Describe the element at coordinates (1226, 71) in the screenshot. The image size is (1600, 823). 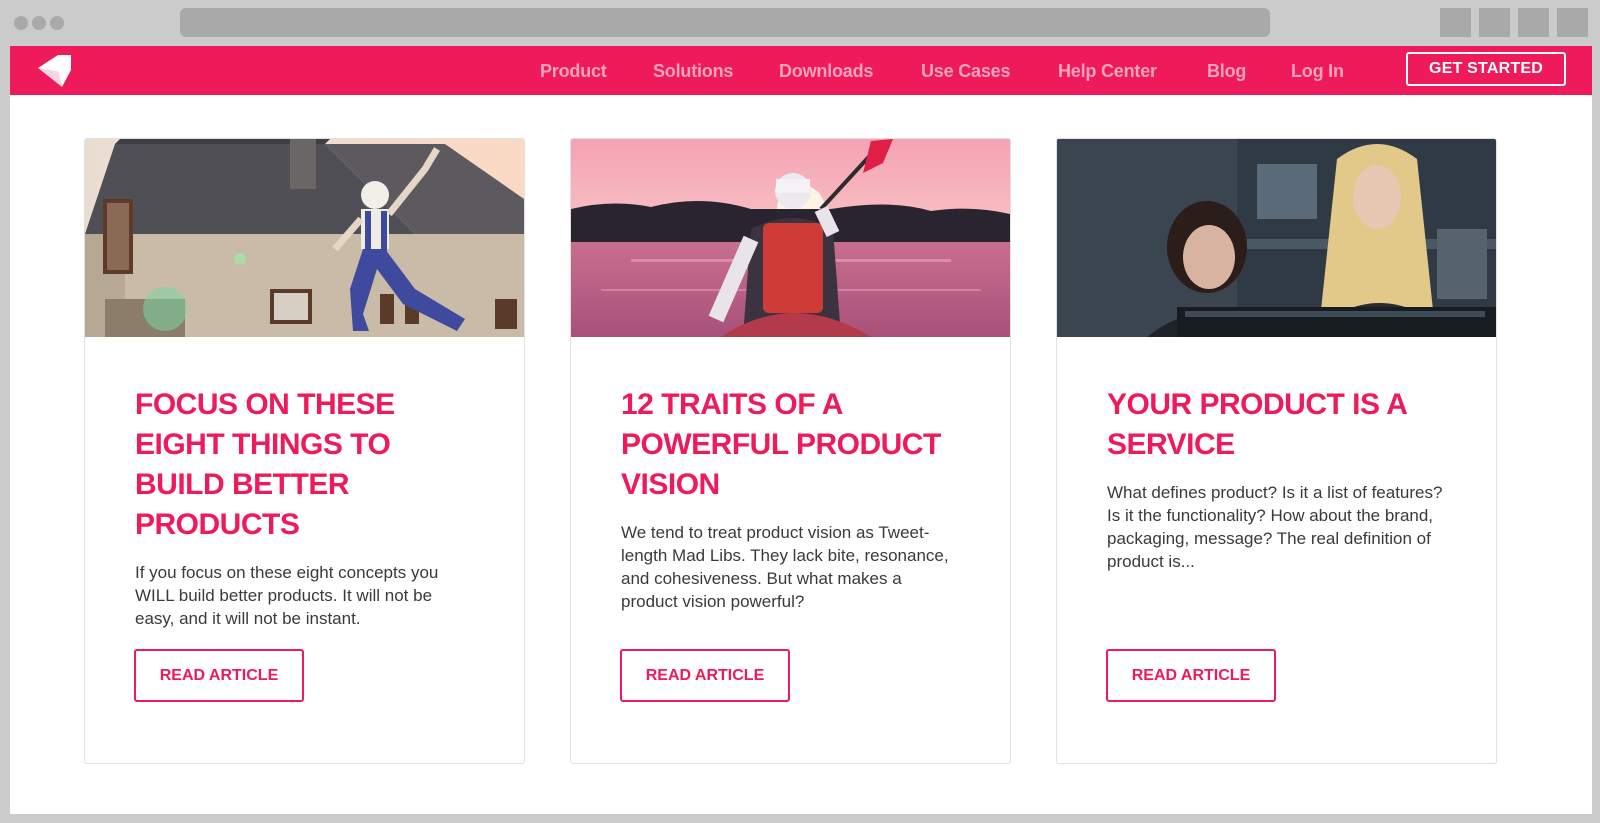
I see `nav-link-blog: Blog` at that location.